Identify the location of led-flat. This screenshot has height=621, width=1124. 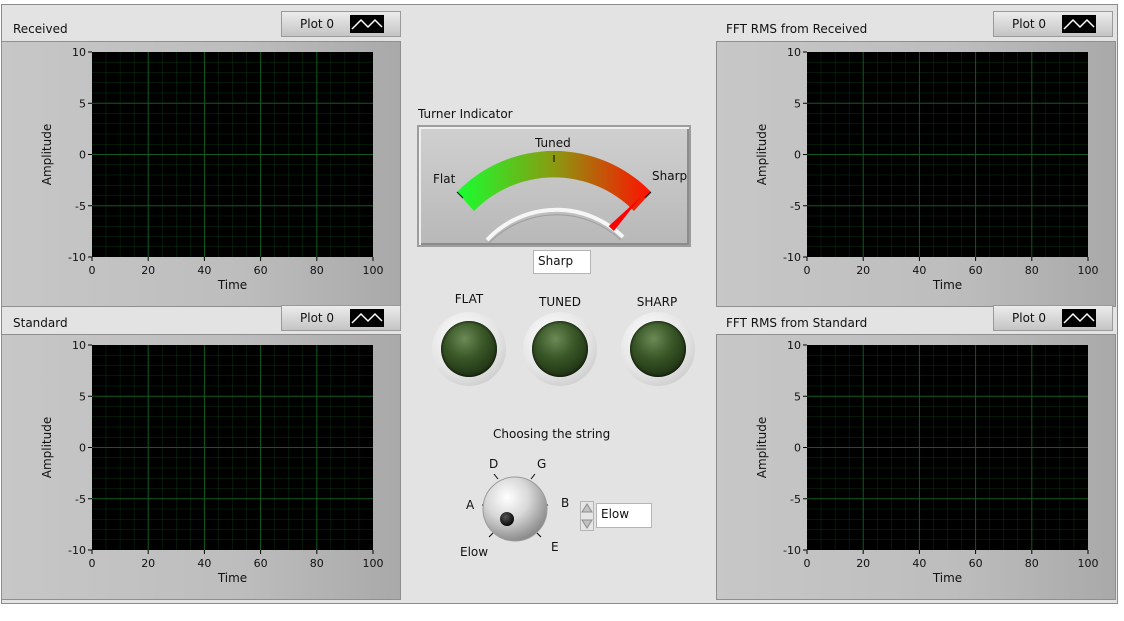
(469, 349).